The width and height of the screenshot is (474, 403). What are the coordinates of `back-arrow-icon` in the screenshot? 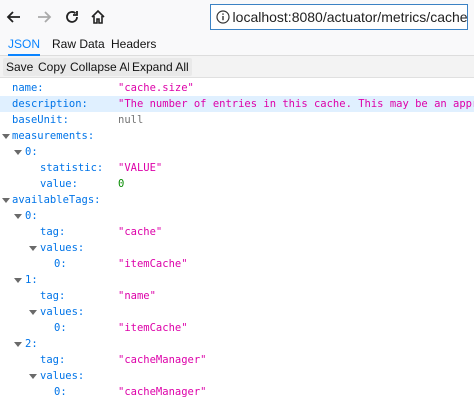 It's located at (13, 17).